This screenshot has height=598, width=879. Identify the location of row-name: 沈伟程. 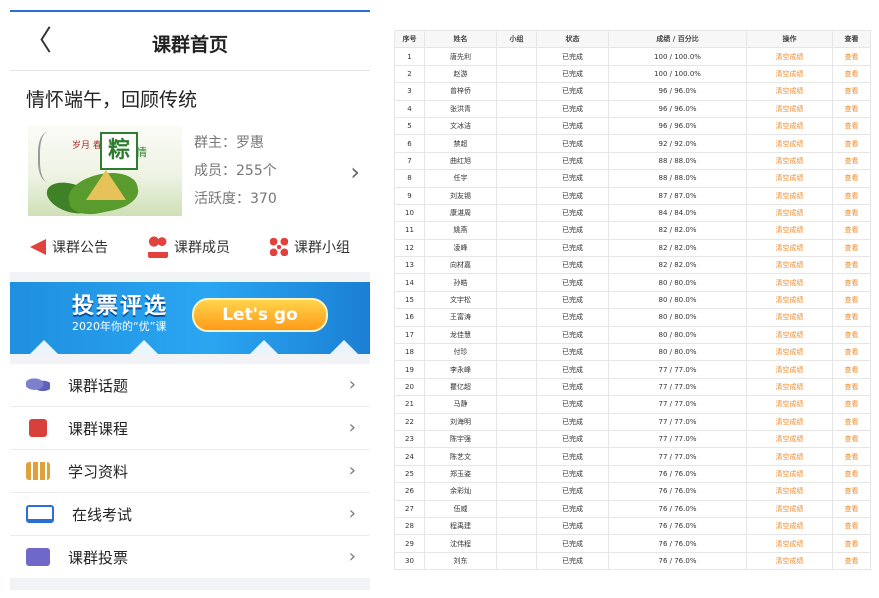
(460, 543).